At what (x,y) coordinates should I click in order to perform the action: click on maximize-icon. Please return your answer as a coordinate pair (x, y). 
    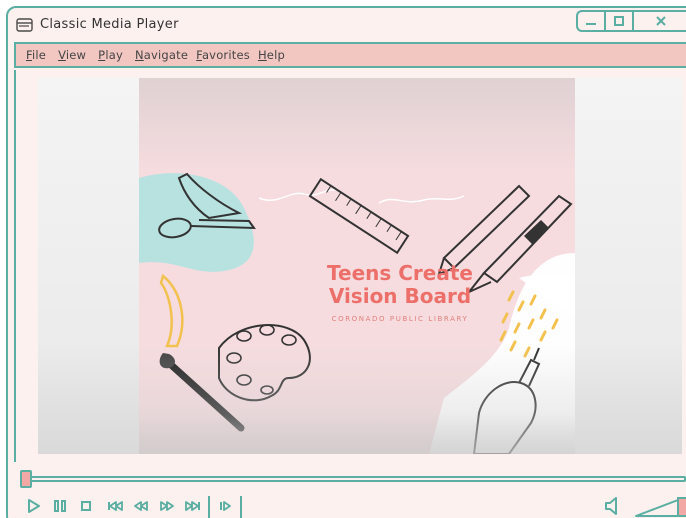
    Looking at the image, I should click on (619, 21).